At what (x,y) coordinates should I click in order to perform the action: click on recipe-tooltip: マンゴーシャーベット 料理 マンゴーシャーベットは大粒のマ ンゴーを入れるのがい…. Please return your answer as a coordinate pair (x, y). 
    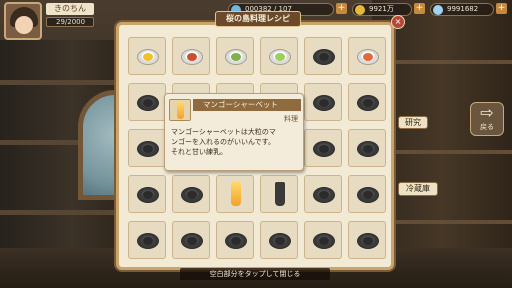
    Looking at the image, I should click on (234, 132).